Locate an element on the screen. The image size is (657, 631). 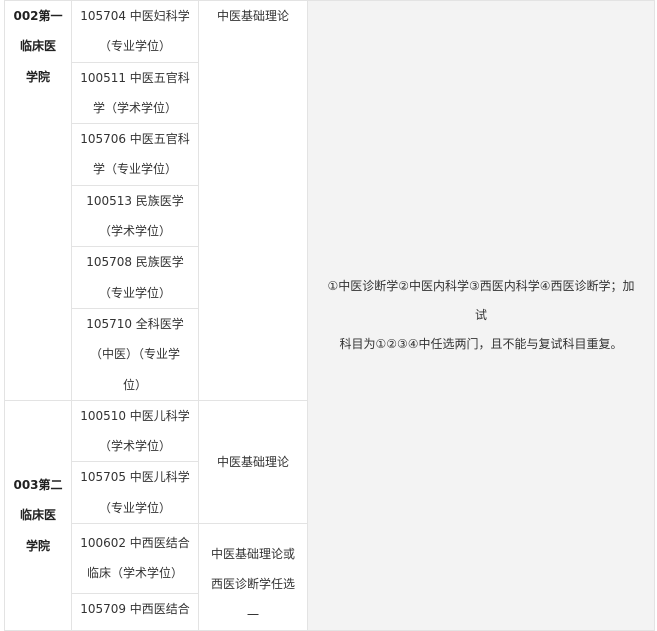
major-cell: 100513 民族医学 （学术学位） is located at coordinates (135, 216).